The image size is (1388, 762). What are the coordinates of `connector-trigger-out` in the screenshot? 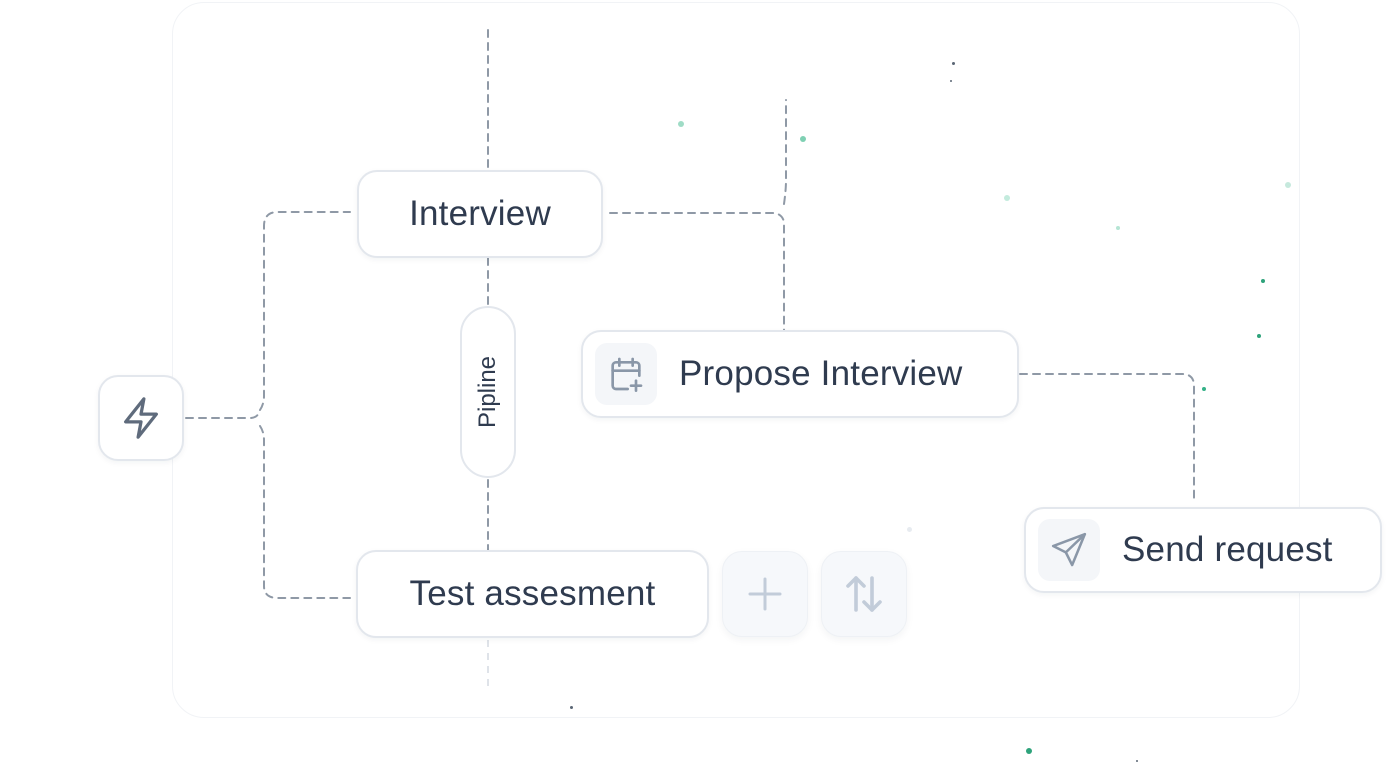 It's located at (223, 414).